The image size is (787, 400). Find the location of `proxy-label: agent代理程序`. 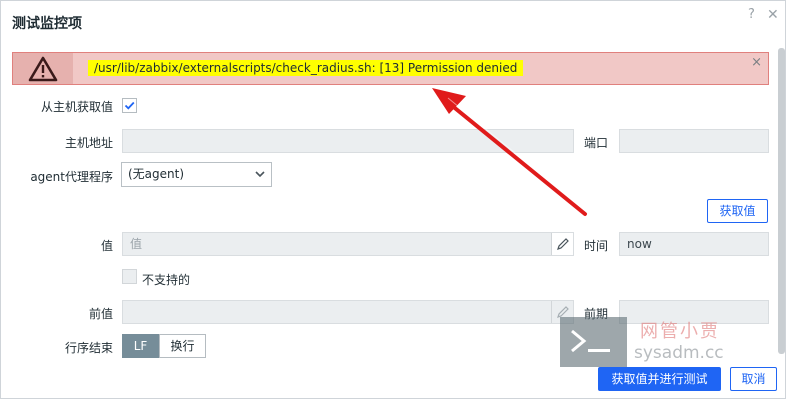

proxy-label: agent代理程序 is located at coordinates (71, 177).